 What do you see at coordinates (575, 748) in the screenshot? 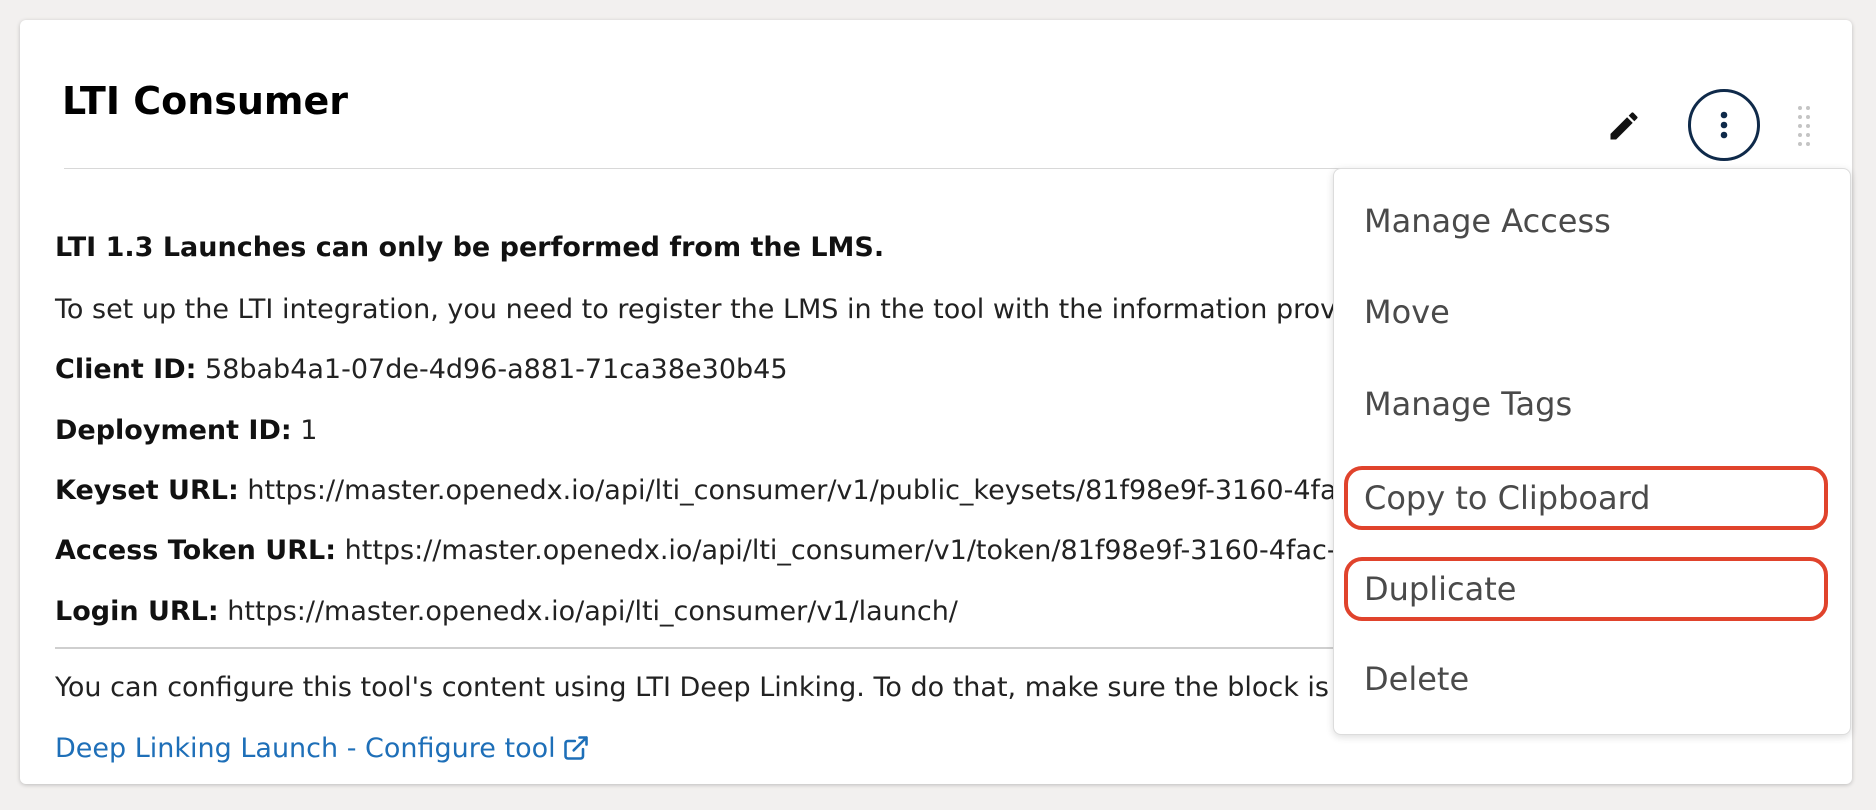
I see `external-link-icon` at bounding box center [575, 748].